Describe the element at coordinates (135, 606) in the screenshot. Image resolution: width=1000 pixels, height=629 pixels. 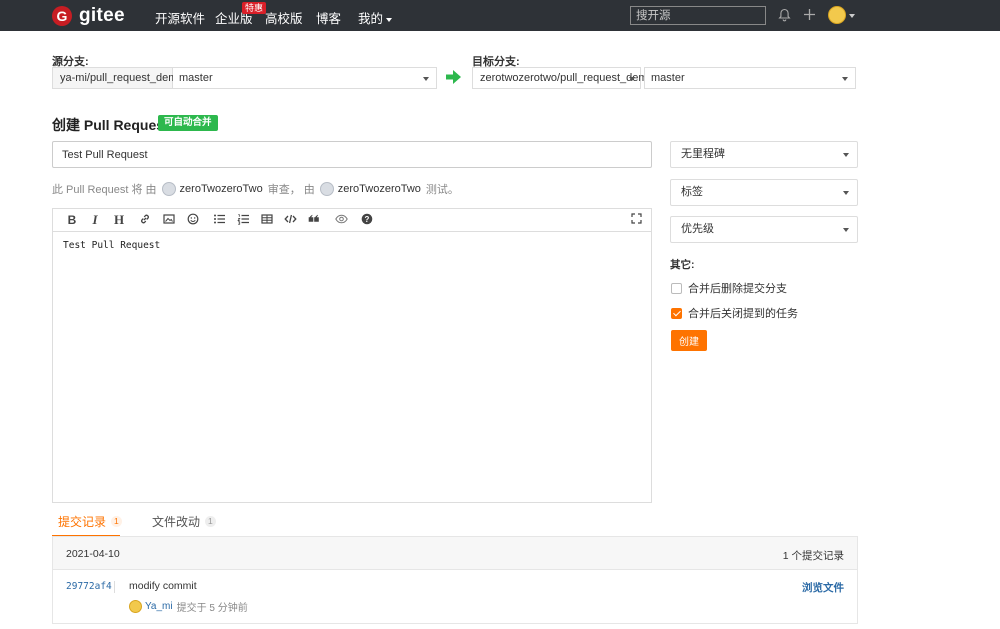
I see `author-avatar` at that location.